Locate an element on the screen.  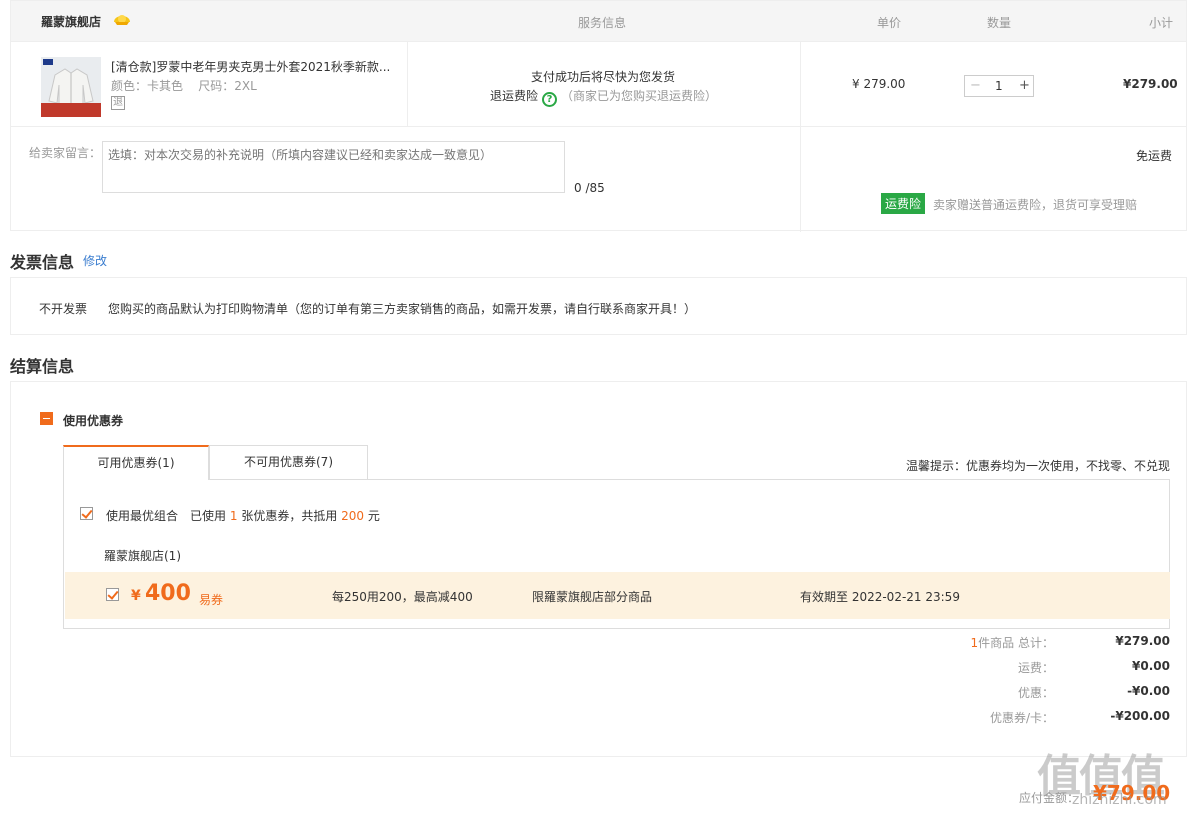
amount-due-label: 应付金额： is located at coordinates (1049, 798).